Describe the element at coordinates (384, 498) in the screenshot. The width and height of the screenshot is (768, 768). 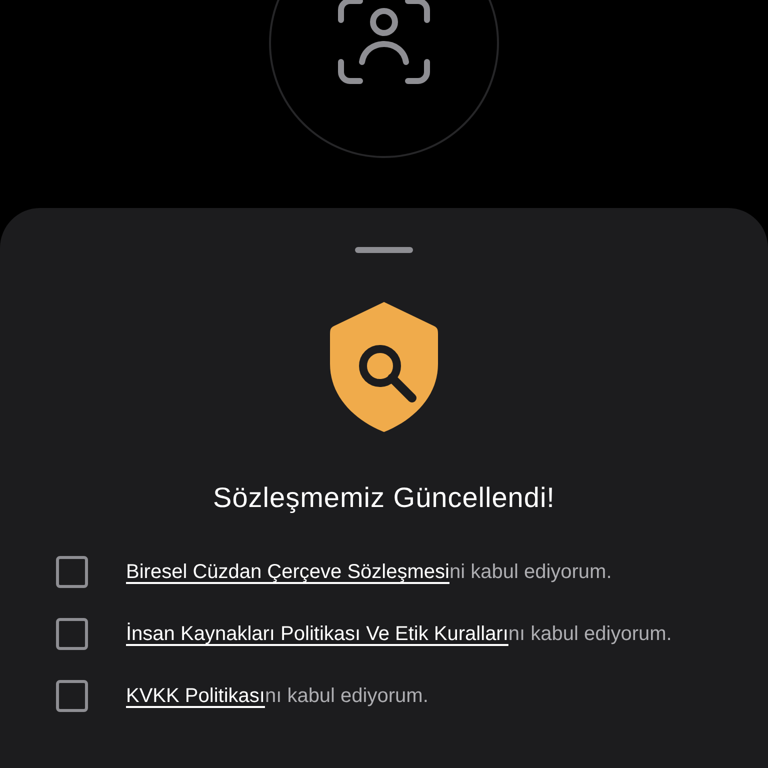
I see `sheet-title: Sözleşmemiz Güncellendi!` at that location.